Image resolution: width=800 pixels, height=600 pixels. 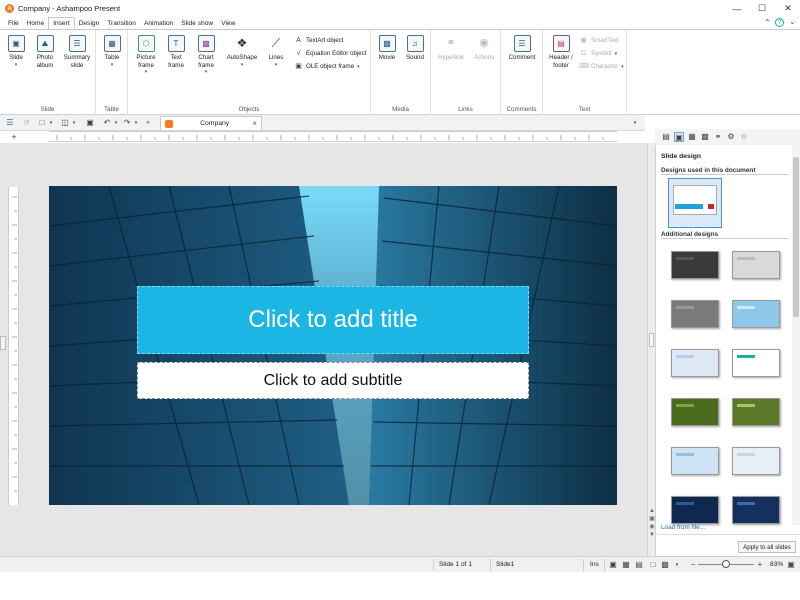 I want to click on minimize-button: —, so click(x=737, y=8).